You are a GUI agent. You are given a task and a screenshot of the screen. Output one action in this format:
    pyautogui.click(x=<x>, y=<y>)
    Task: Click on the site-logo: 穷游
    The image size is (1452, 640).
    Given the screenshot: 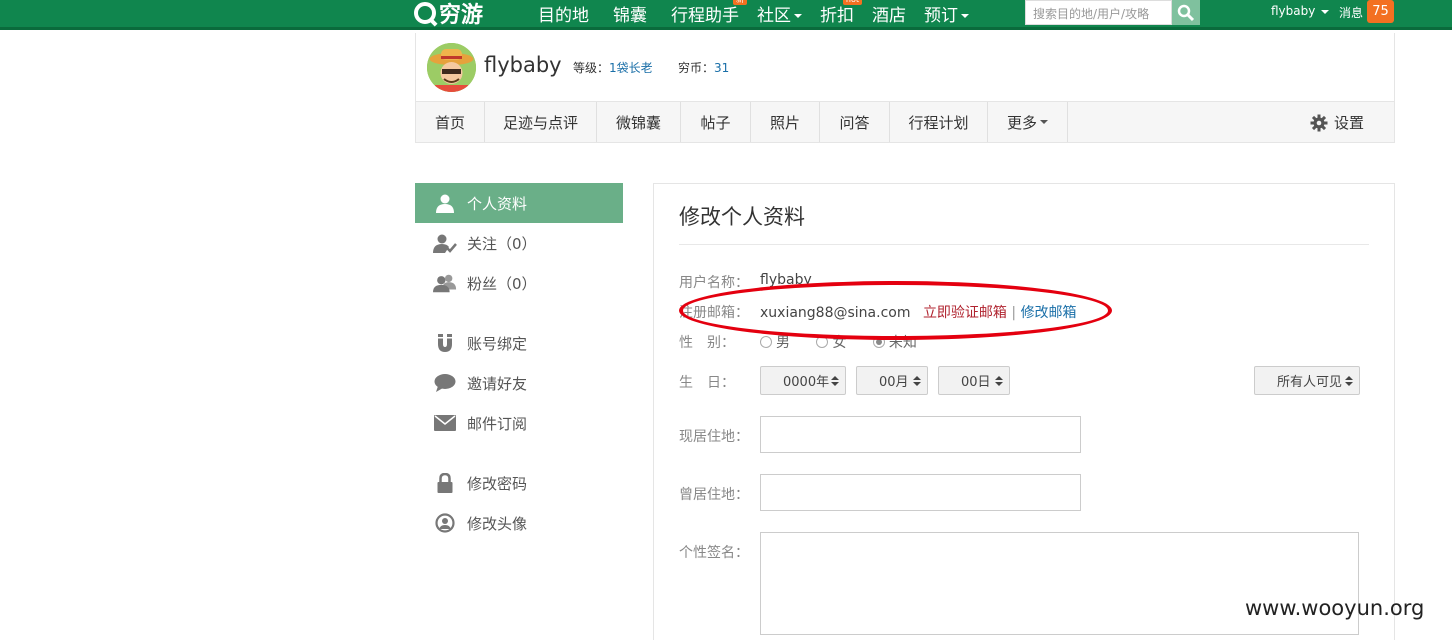 What is the action you would take?
    pyautogui.click(x=449, y=14)
    